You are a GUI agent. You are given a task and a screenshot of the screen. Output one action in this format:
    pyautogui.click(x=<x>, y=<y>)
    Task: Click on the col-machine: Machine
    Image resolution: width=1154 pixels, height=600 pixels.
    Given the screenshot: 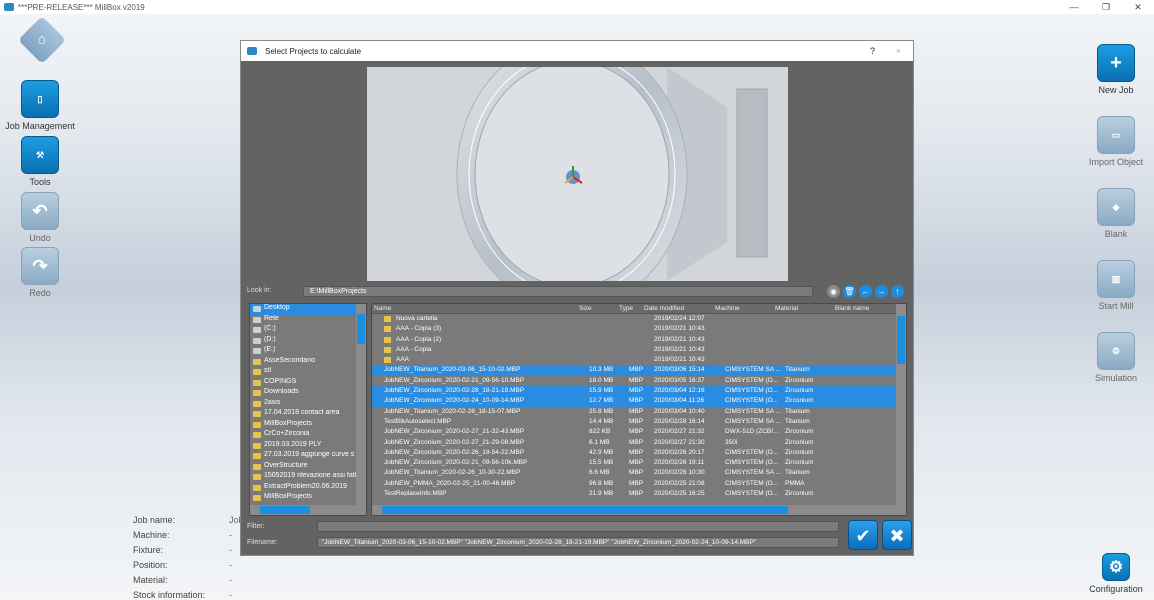 What is the action you would take?
    pyautogui.click(x=727, y=308)
    